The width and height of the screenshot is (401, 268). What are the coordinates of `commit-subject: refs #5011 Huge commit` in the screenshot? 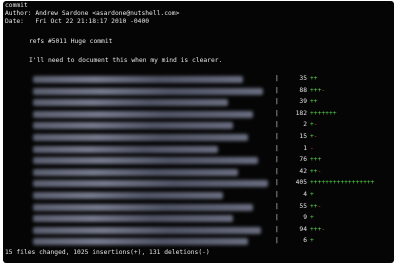 It's located at (71, 41).